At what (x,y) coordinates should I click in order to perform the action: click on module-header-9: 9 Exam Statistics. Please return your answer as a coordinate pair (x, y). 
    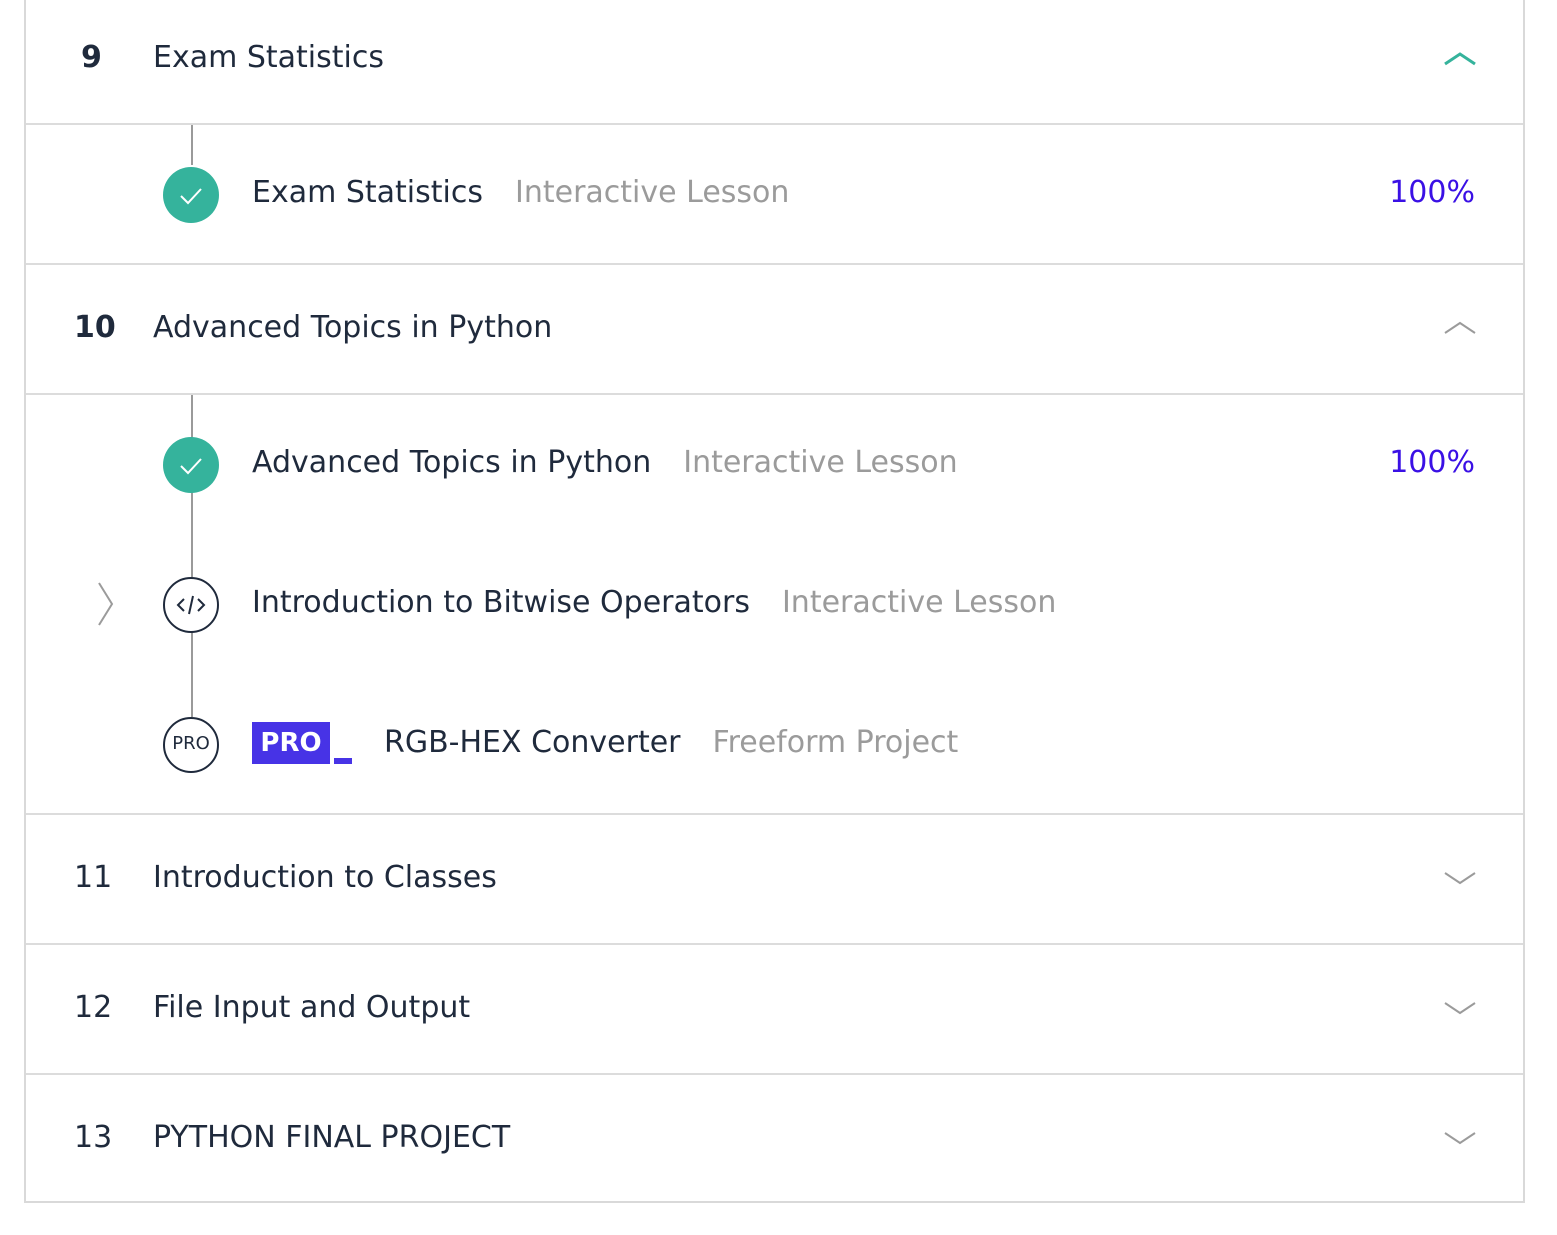
    Looking at the image, I should click on (774, 62).